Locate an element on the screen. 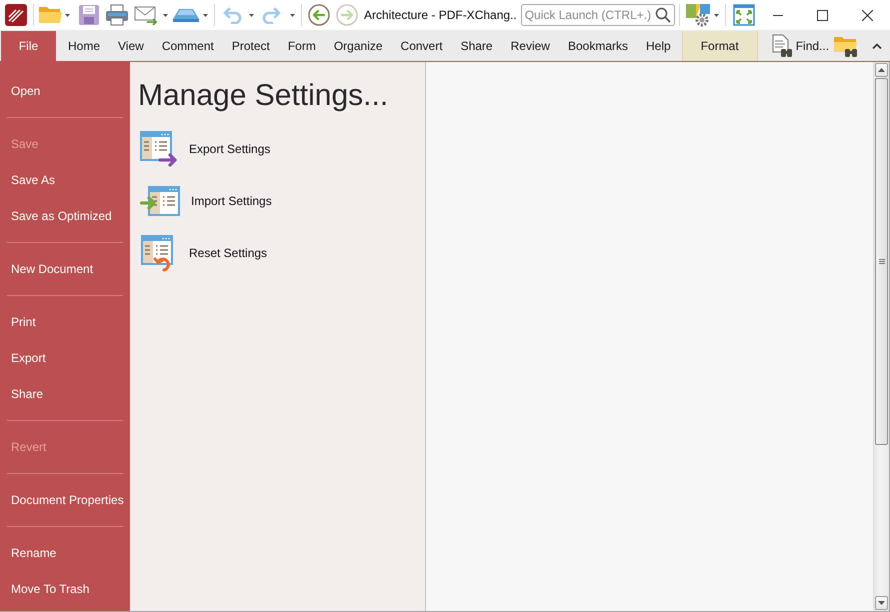 The width and height of the screenshot is (890, 612). fullscreen-icon is located at coordinates (743, 15).